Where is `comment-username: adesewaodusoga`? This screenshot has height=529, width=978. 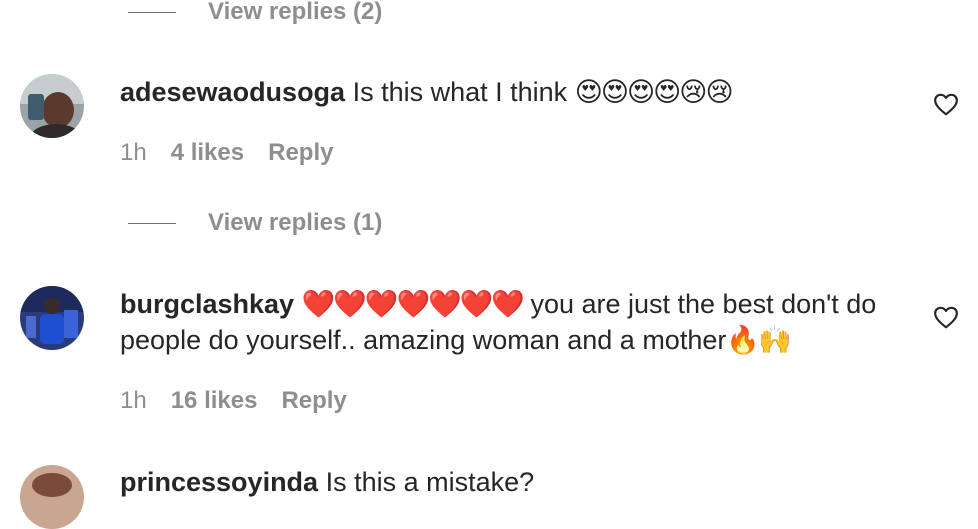 comment-username: adesewaodusoga is located at coordinates (232, 92).